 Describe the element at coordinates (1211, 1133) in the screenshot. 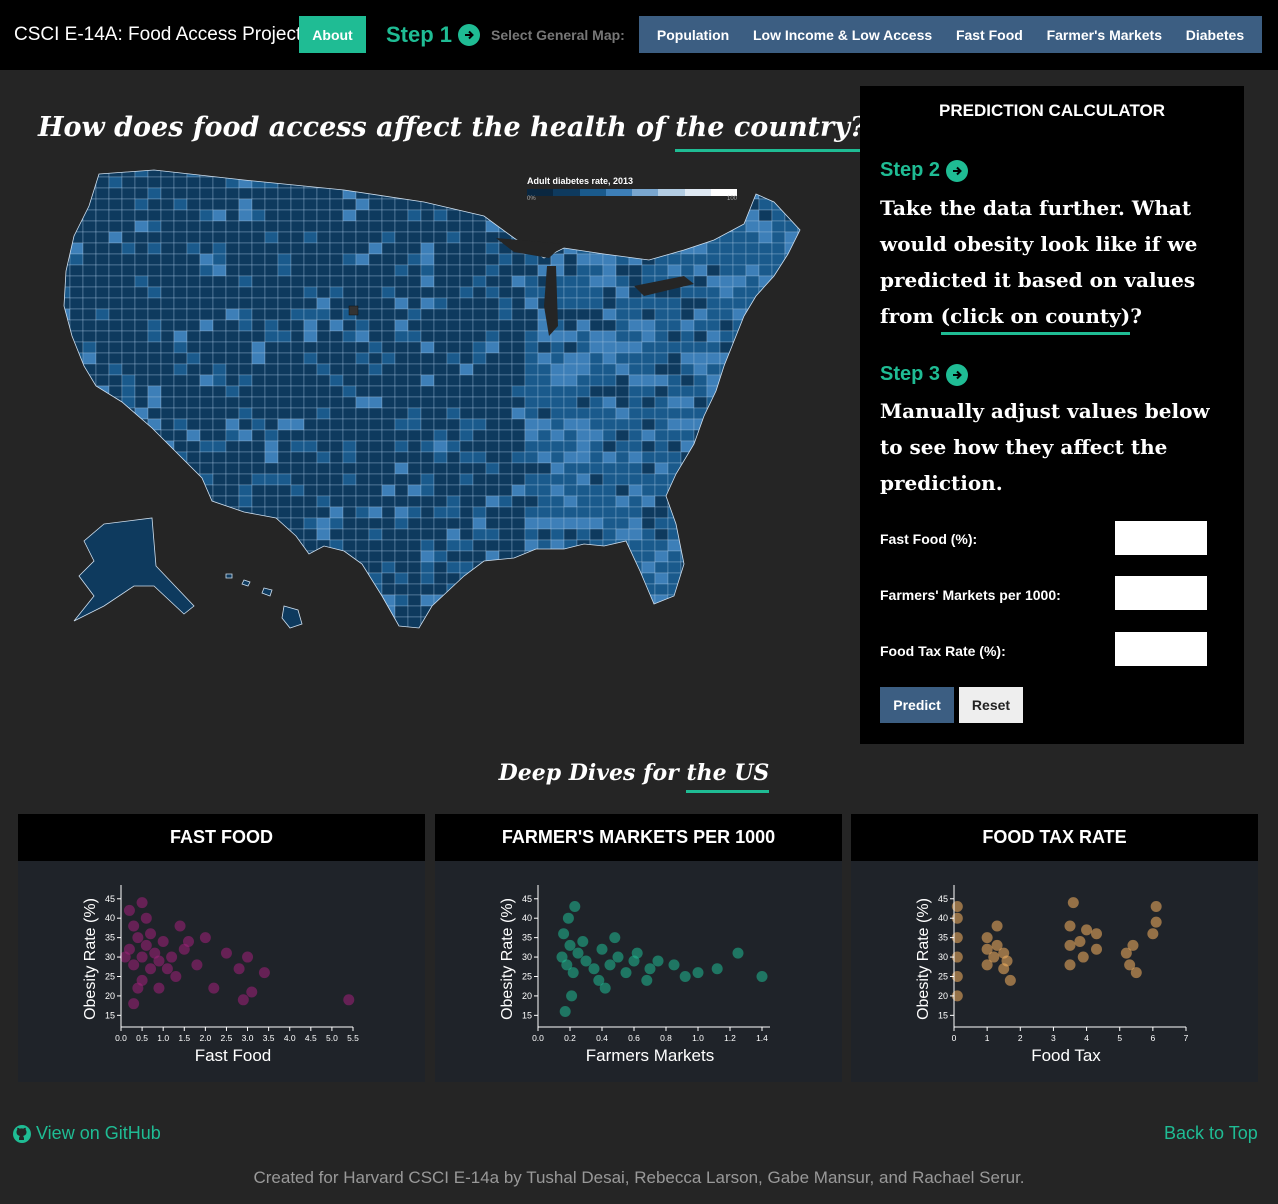

I see `back-to-top-link: Back to Top` at that location.